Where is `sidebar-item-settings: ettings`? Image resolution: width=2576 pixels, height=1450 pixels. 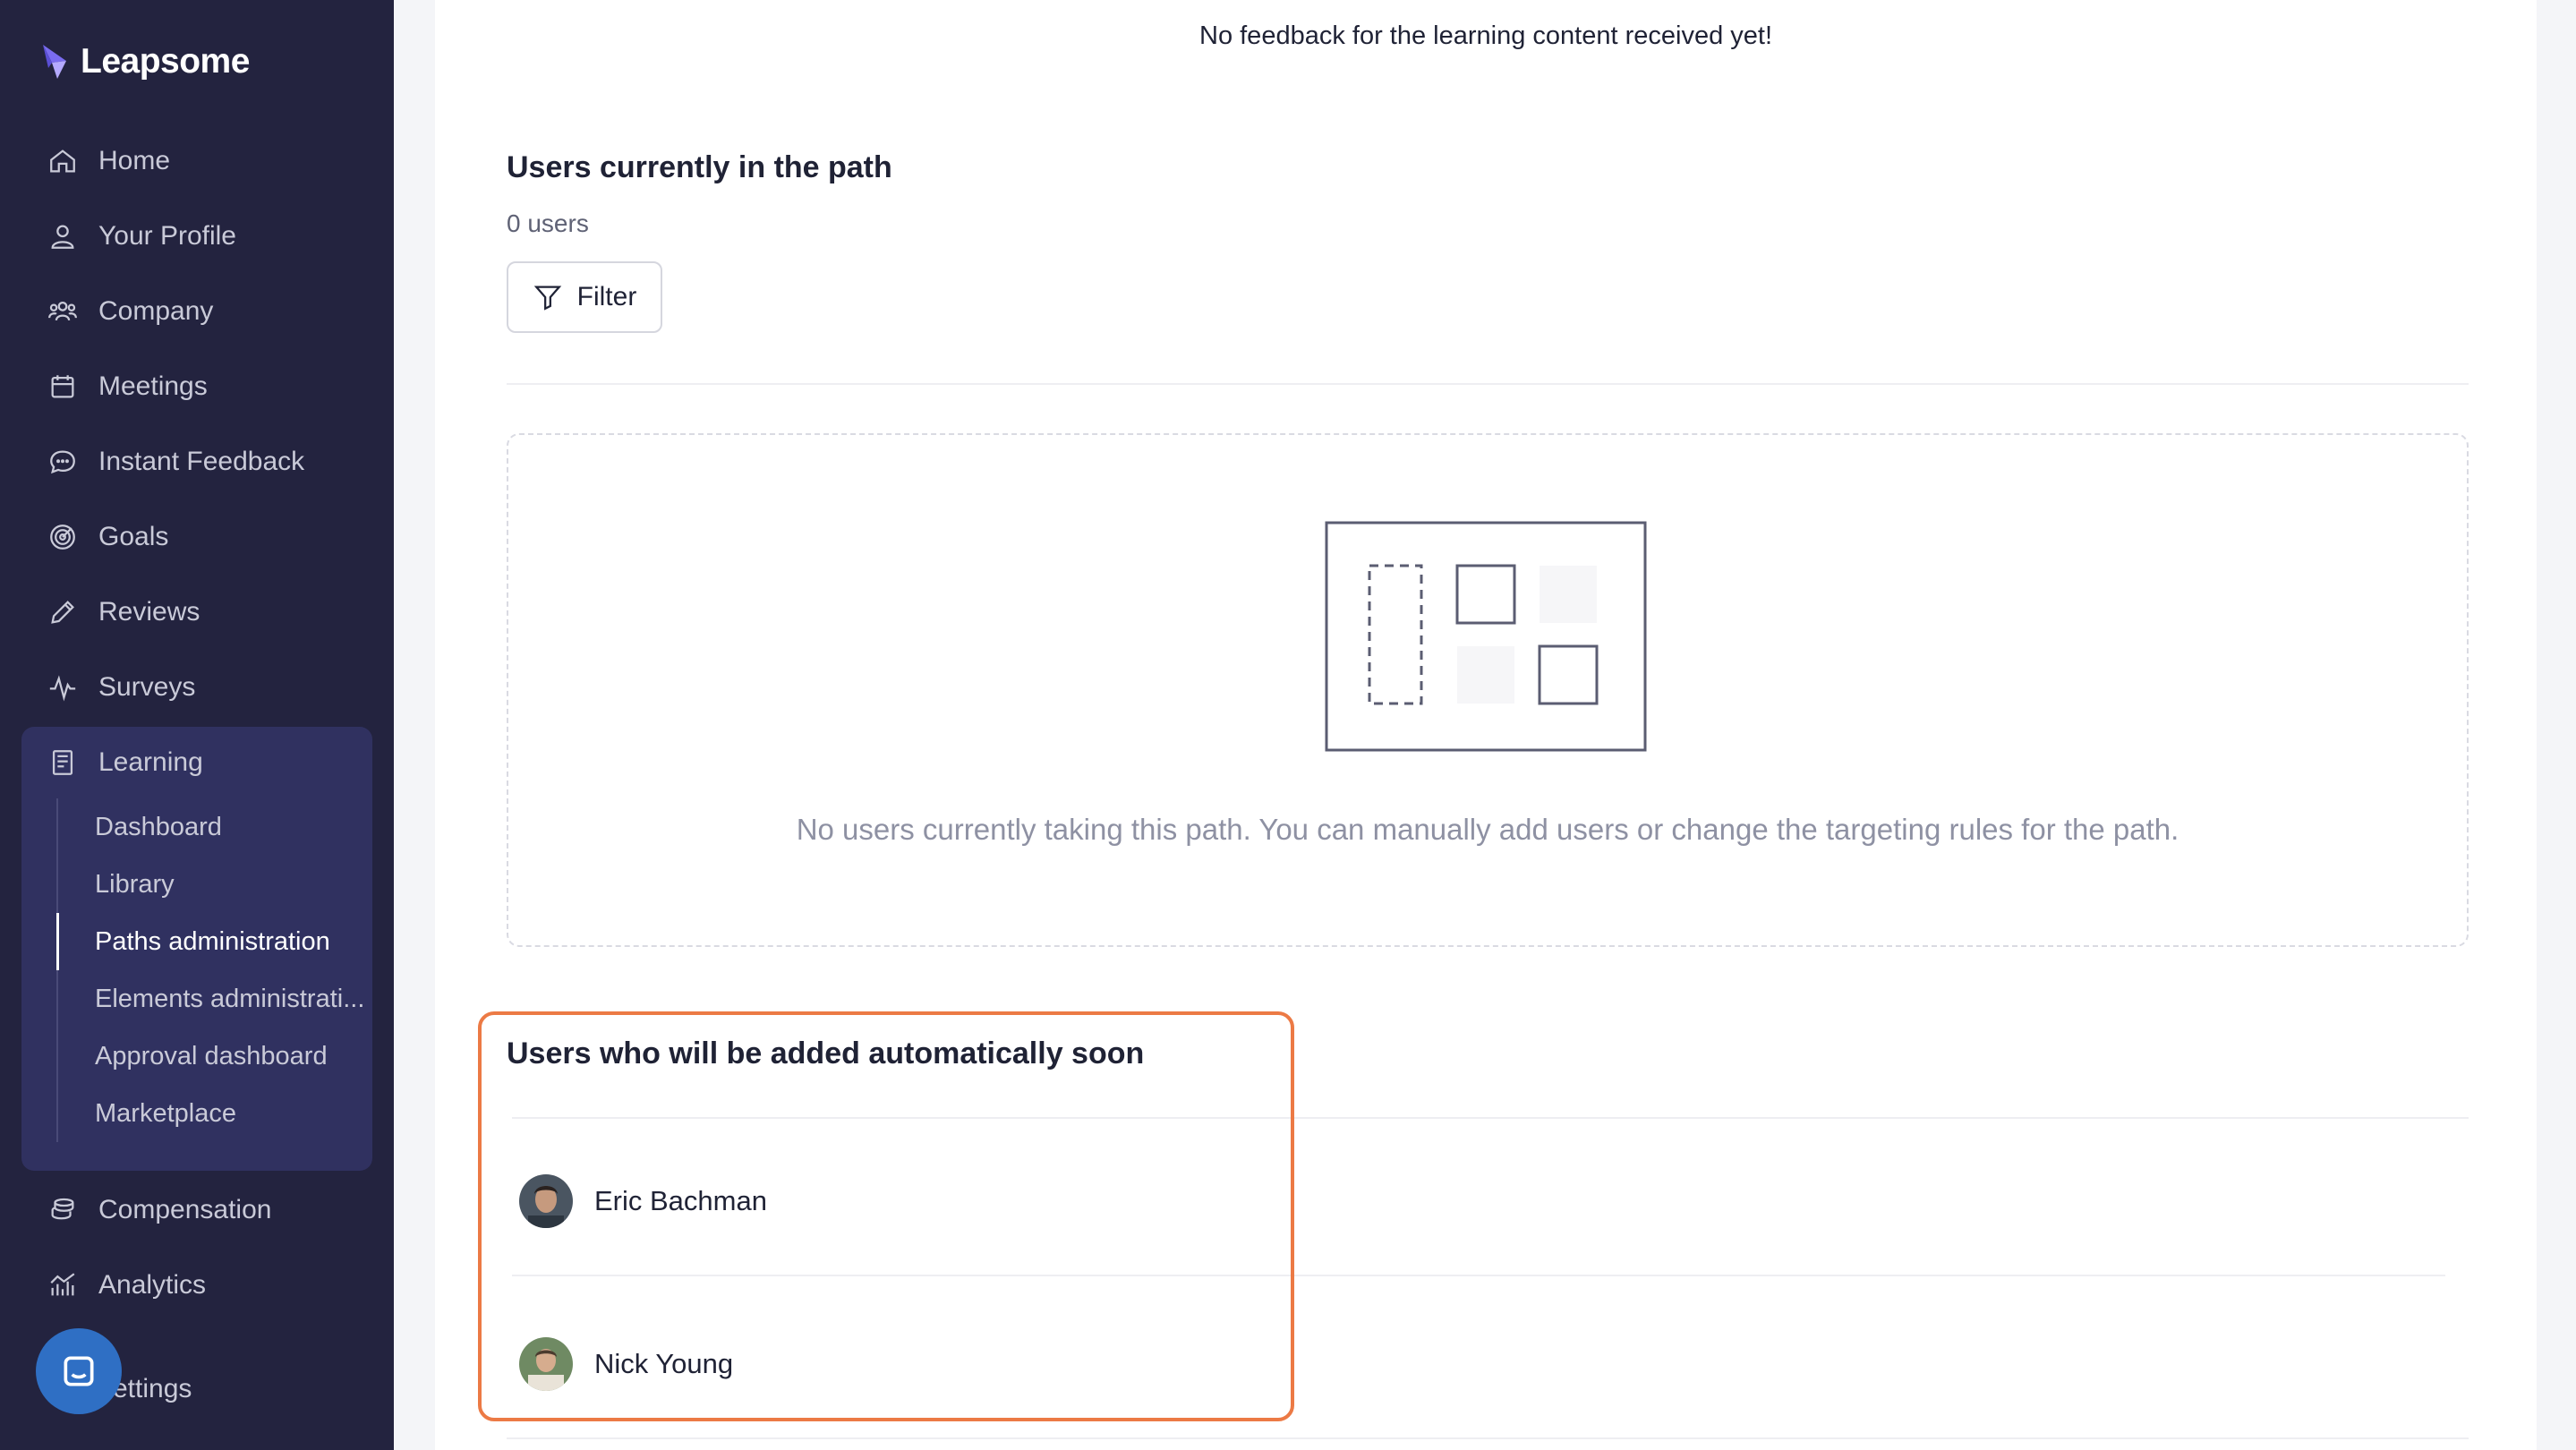 sidebar-item-settings: ettings is located at coordinates (152, 1389).